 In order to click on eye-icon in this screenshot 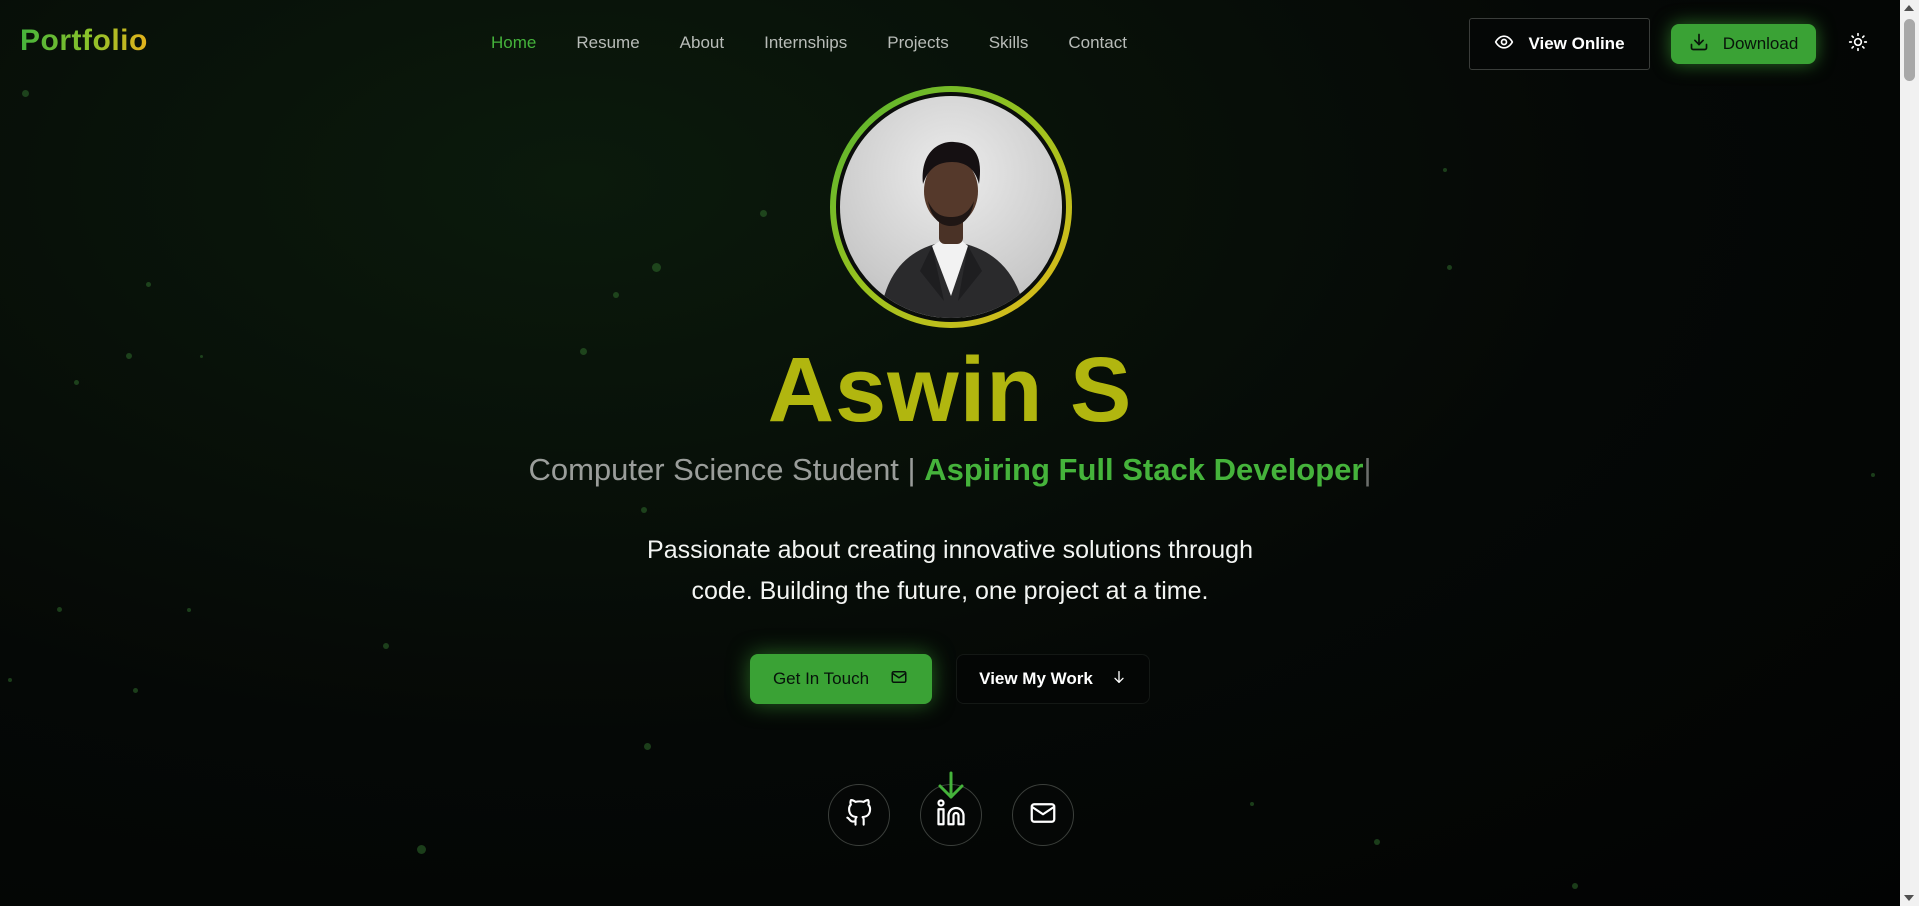, I will do `click(1504, 44)`.